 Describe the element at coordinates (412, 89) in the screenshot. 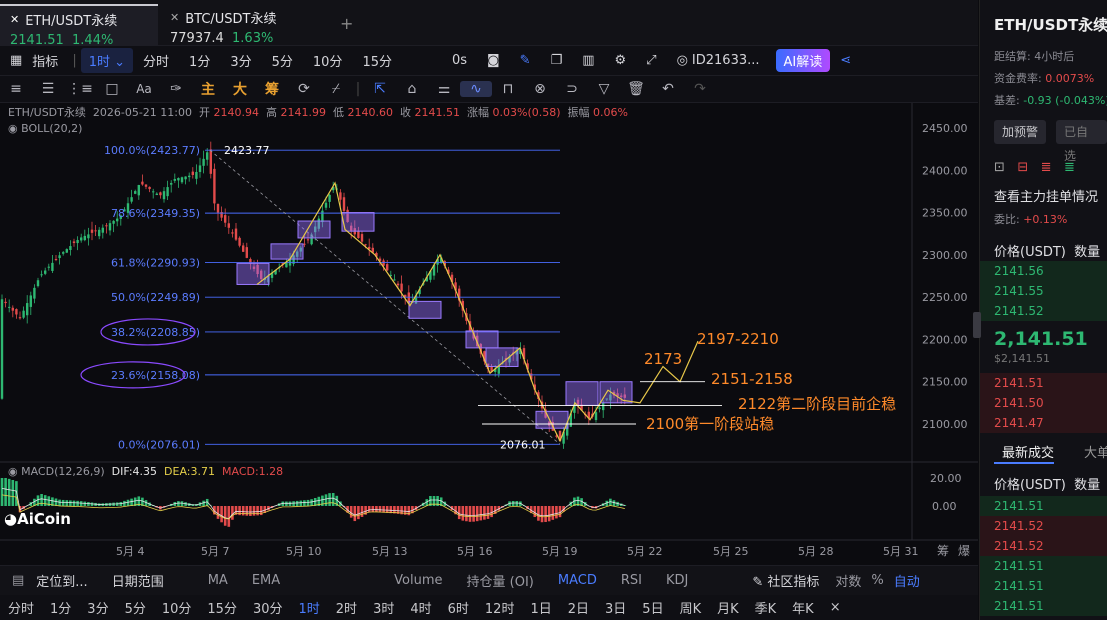

I see `tag-icon: ⌂` at that location.